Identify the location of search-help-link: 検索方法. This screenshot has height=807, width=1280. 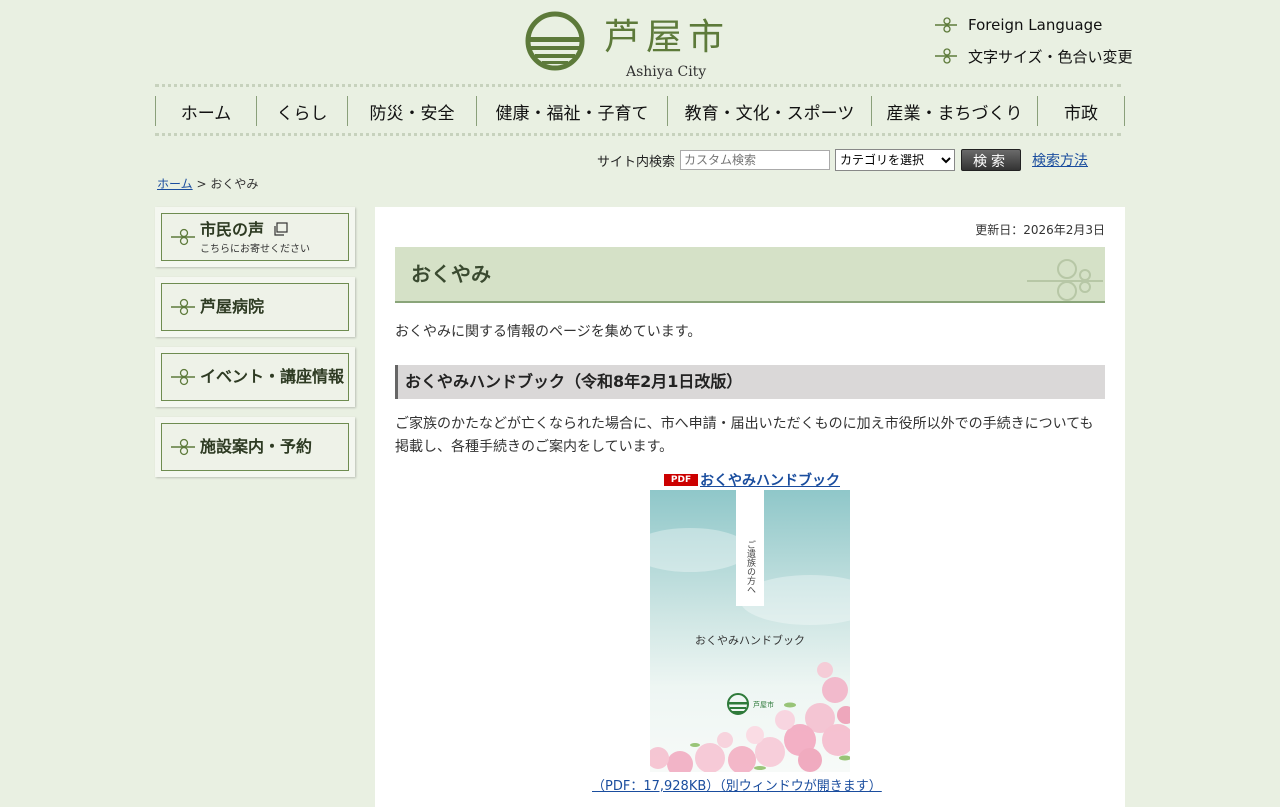
(1060, 160).